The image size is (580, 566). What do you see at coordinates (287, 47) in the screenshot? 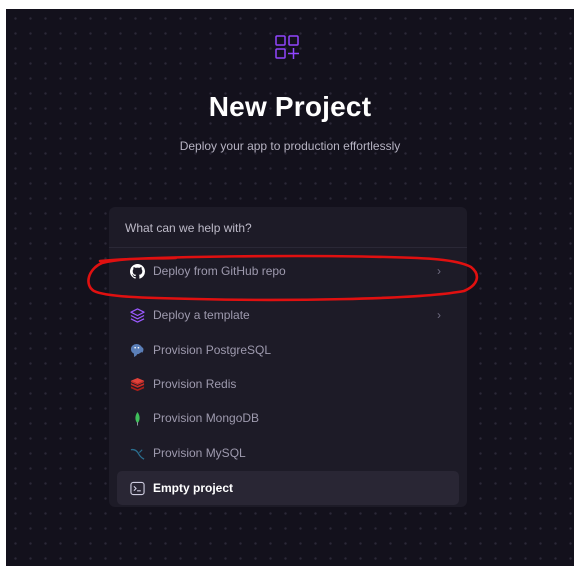
I see `new-project-logo-icon` at bounding box center [287, 47].